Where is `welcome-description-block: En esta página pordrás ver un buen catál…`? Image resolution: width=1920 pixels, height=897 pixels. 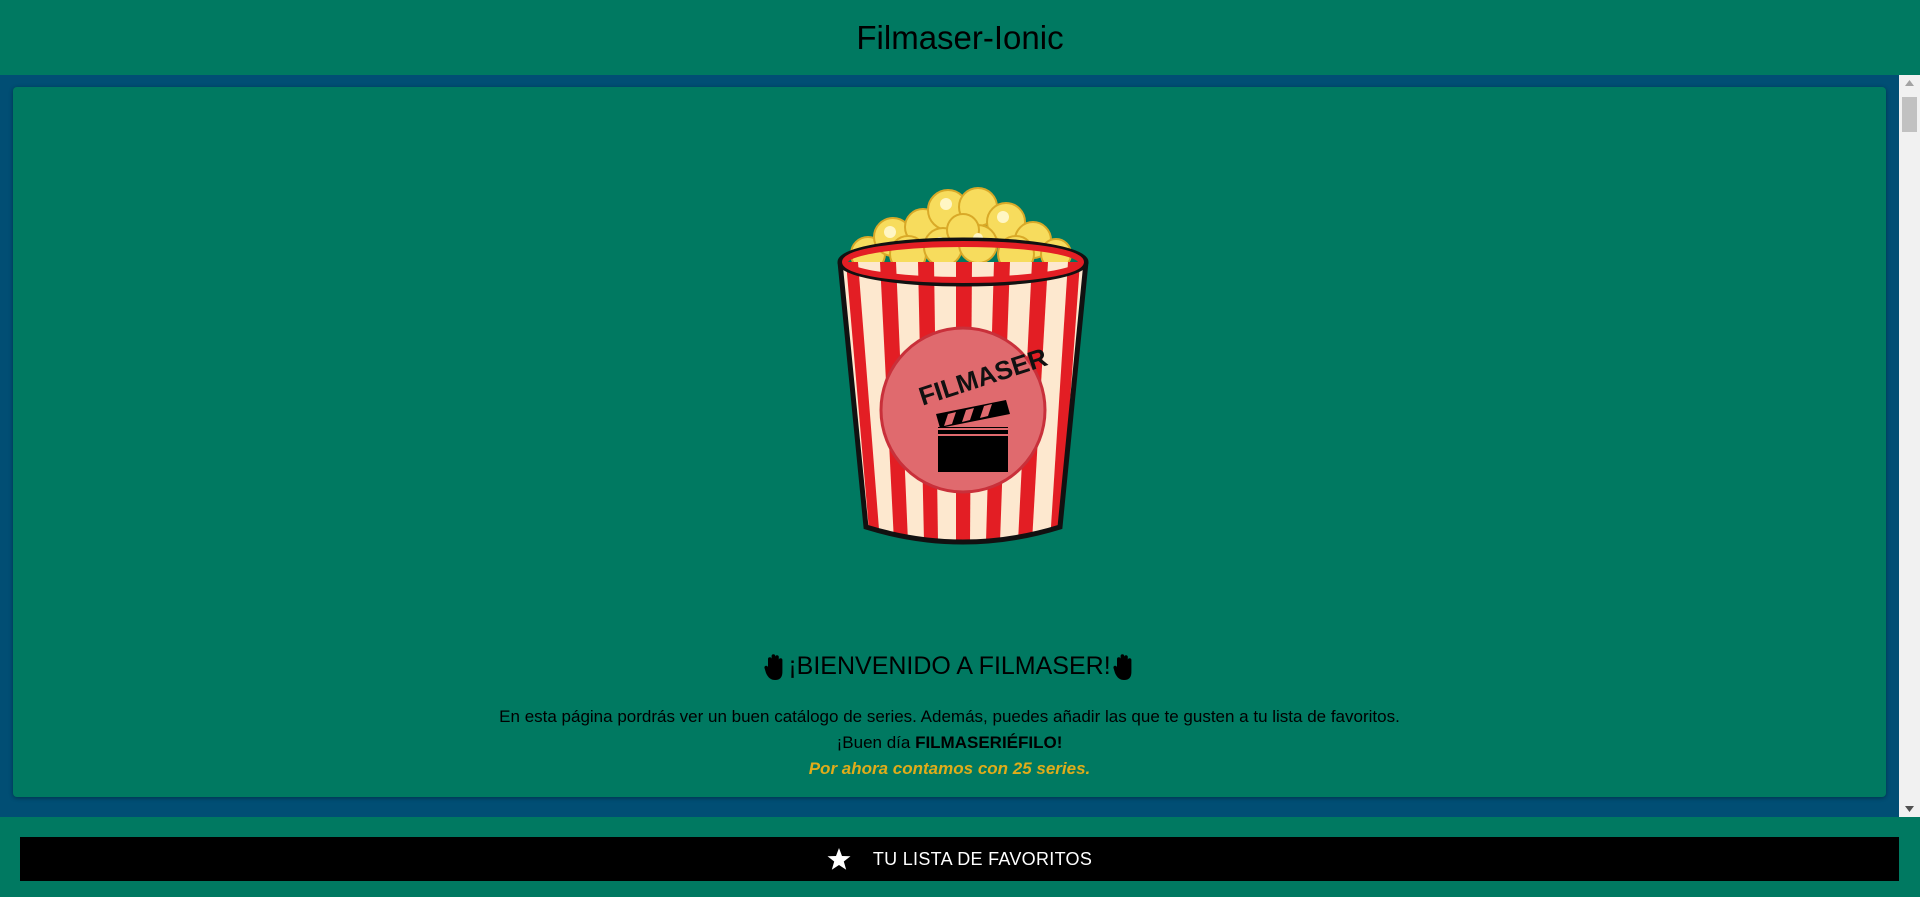 welcome-description-block: En esta página pordrás ver un buen catál… is located at coordinates (949, 743).